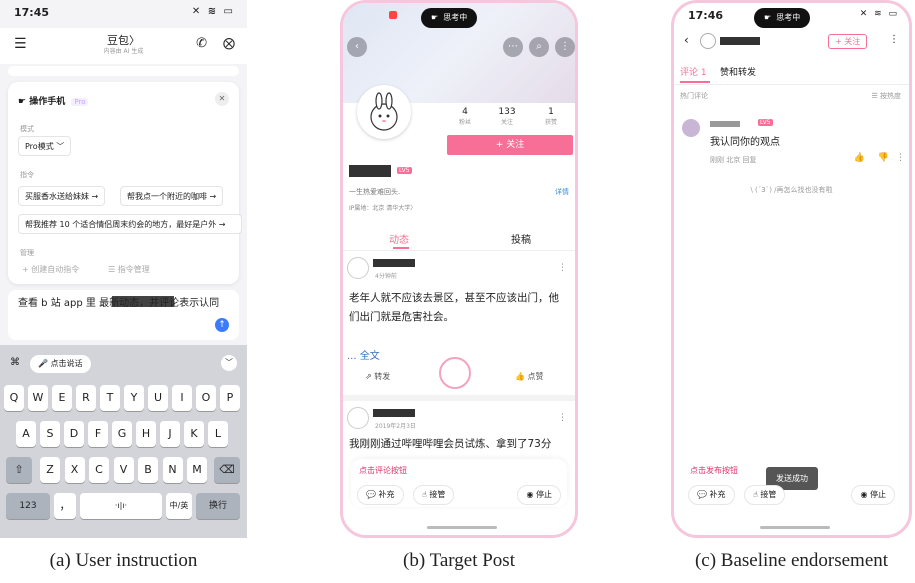  Describe the element at coordinates (27, 175) in the screenshot. I see `commands-label: 指令` at that location.